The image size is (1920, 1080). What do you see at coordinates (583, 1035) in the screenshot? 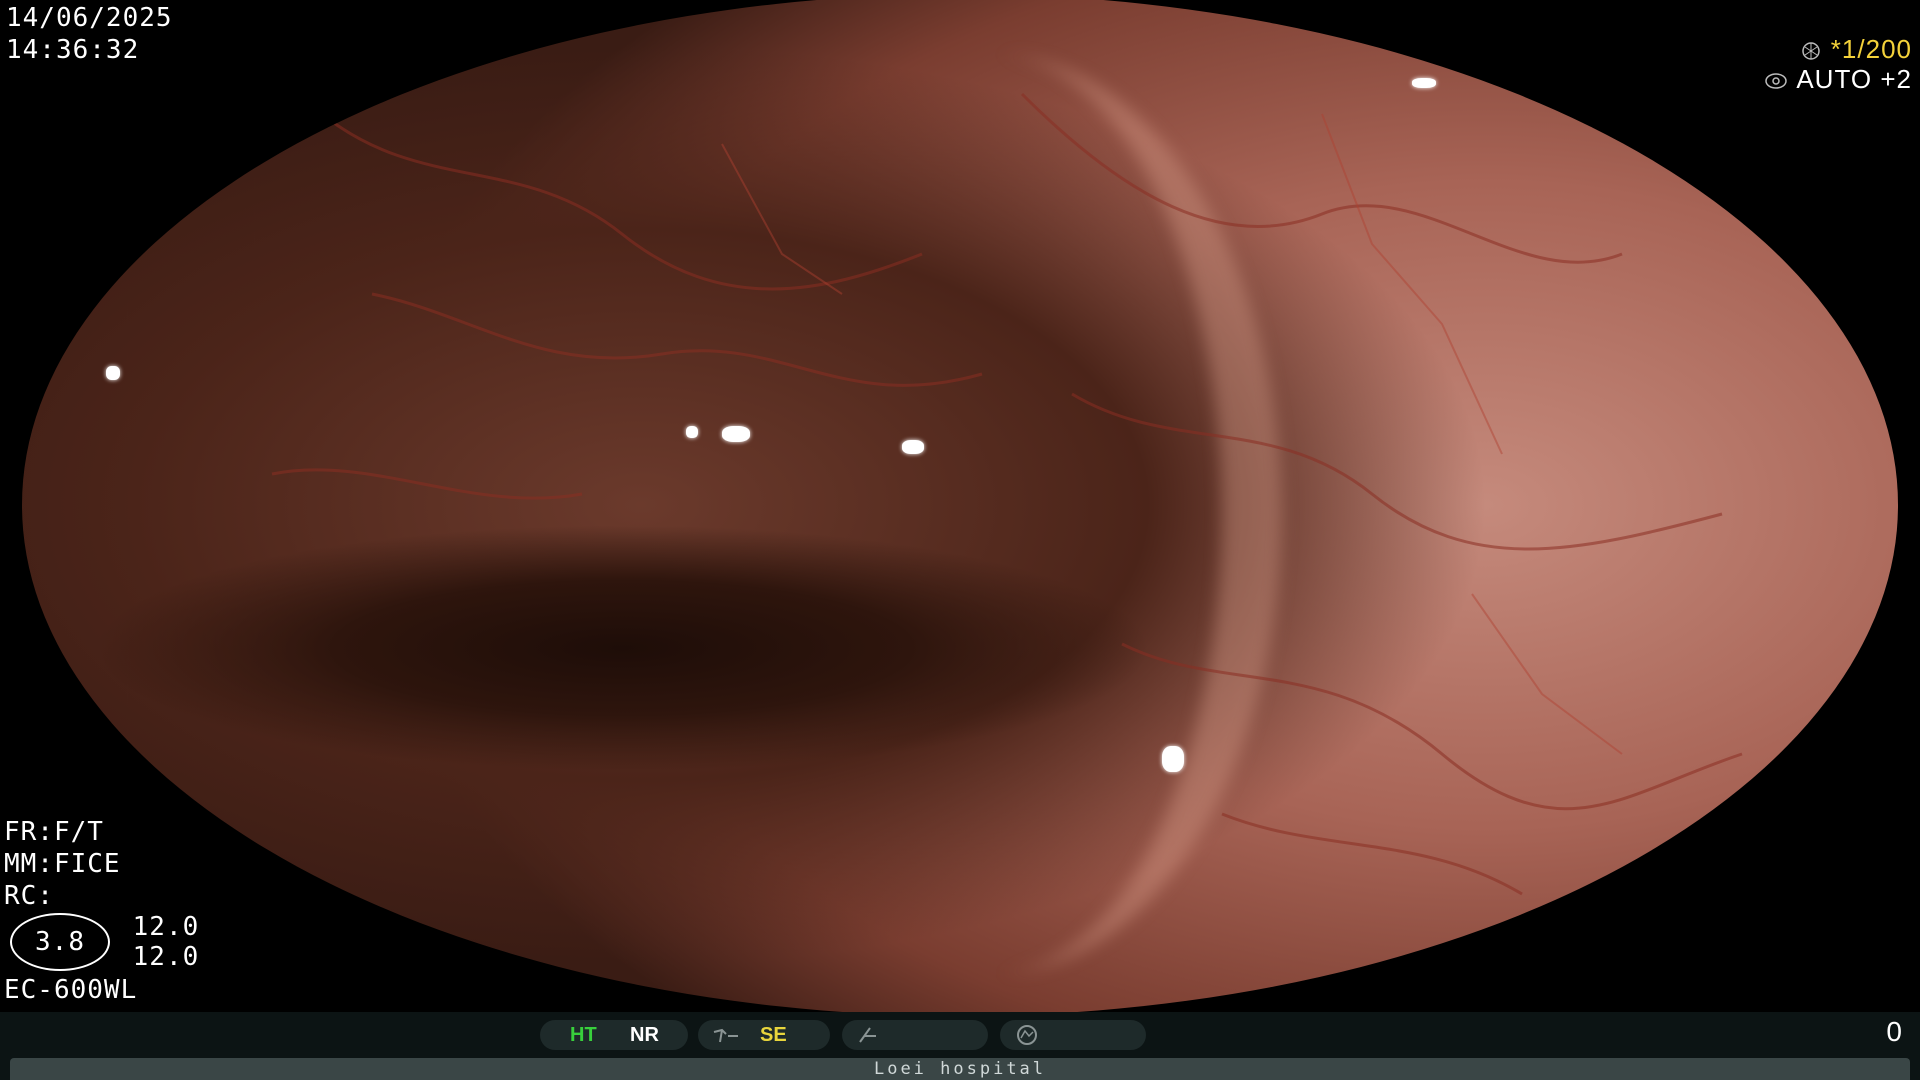
I see `ht-indicator: HT` at bounding box center [583, 1035].